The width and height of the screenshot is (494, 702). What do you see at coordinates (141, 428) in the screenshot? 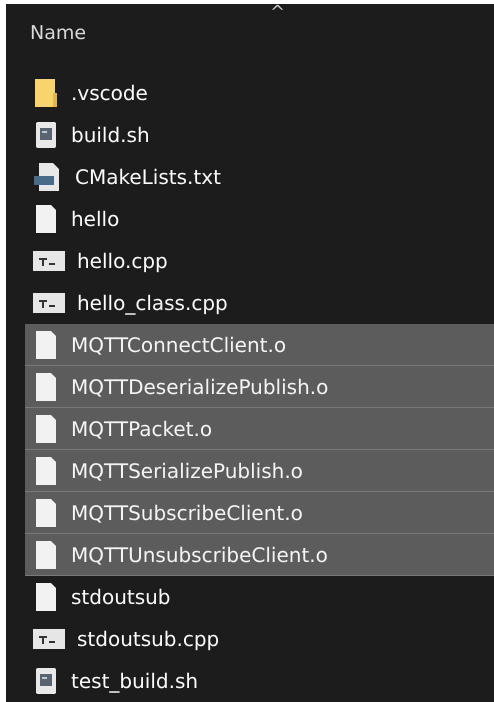
I see `file-name: MQTTPacket.o` at bounding box center [141, 428].